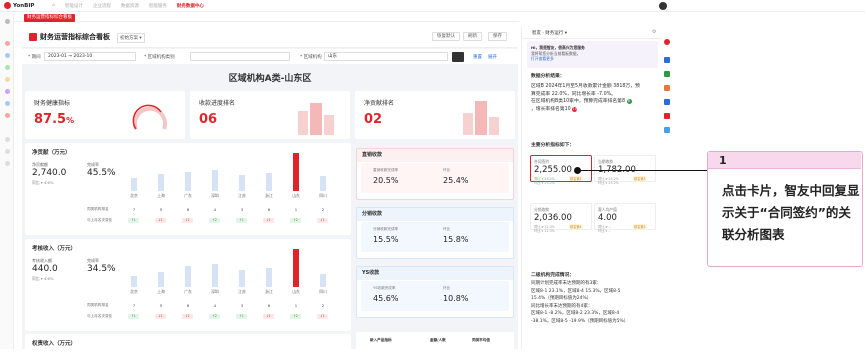  I want to click on refresh-button: 刷新, so click(472, 36).